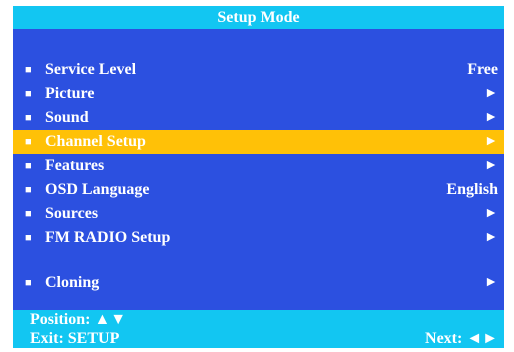 The image size is (514, 352). Describe the element at coordinates (91, 69) in the screenshot. I see `menu-item-label: Service Level` at that location.